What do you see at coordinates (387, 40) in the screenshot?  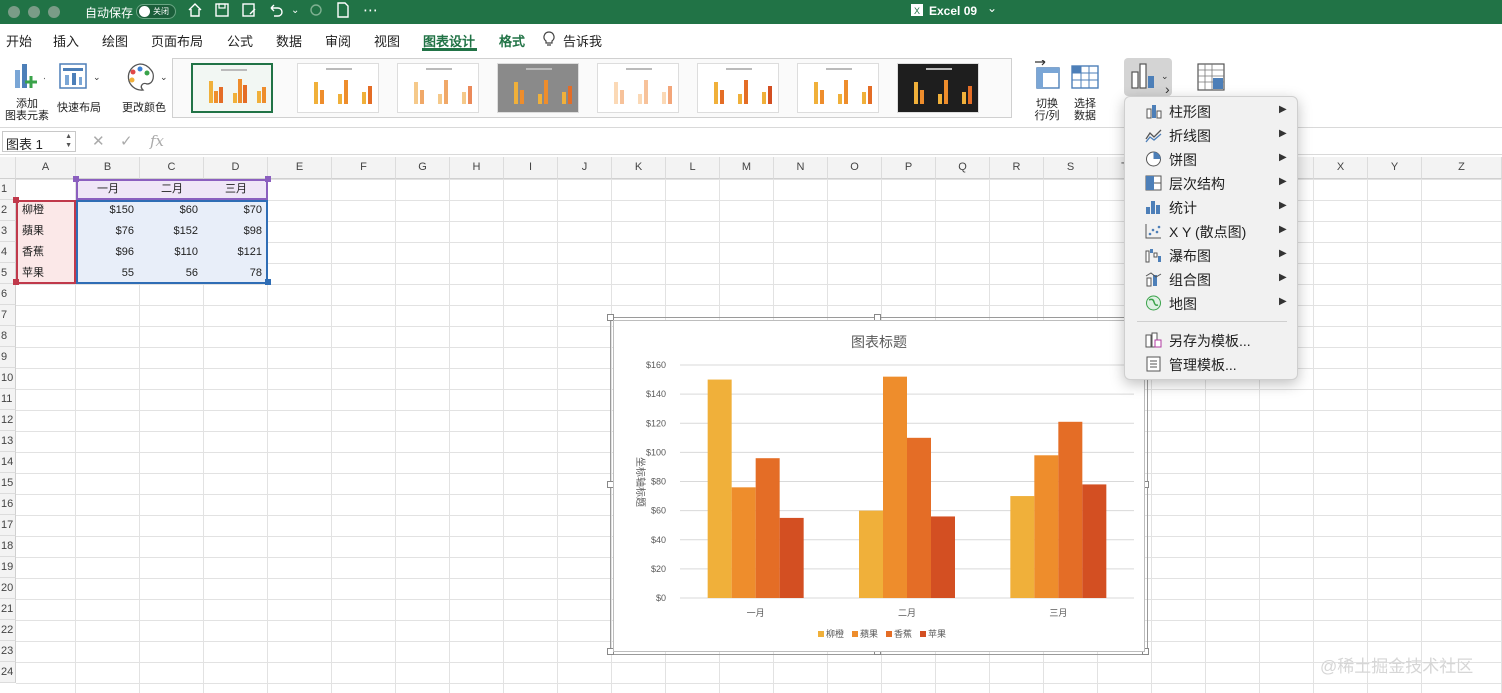 I see `tab-view: 视图` at bounding box center [387, 40].